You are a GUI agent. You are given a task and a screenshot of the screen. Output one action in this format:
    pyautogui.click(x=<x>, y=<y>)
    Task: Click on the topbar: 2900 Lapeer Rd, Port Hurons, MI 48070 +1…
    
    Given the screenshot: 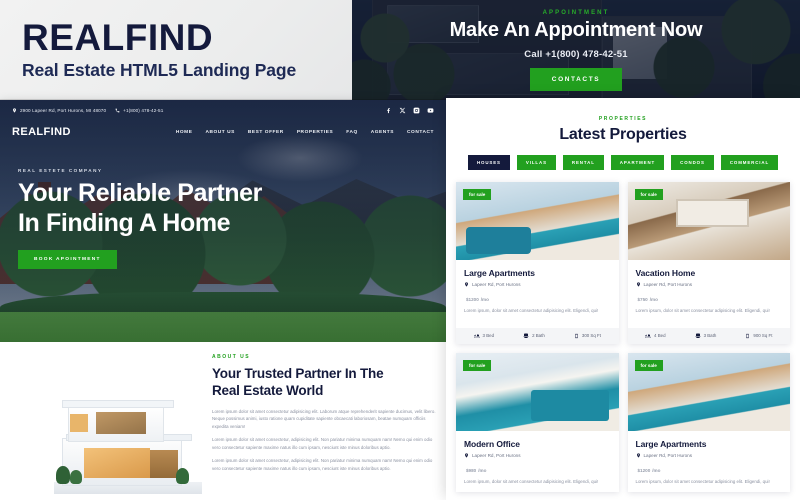 What is the action you would take?
    pyautogui.click(x=223, y=110)
    